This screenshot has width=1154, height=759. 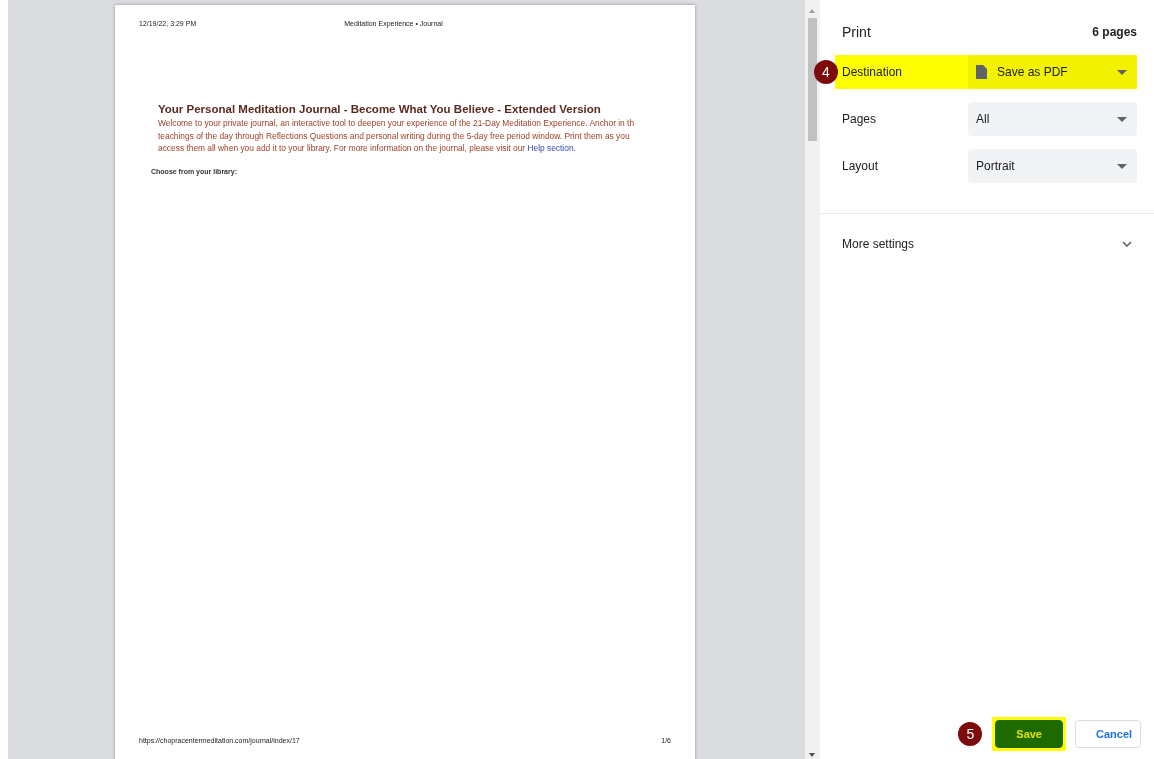 What do you see at coordinates (1052, 166) in the screenshot?
I see `setting-dropdown: Portrait` at bounding box center [1052, 166].